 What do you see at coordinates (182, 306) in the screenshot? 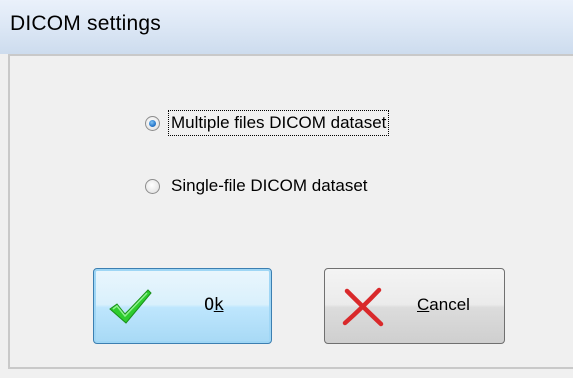
I see `ok-button: Ok` at bounding box center [182, 306].